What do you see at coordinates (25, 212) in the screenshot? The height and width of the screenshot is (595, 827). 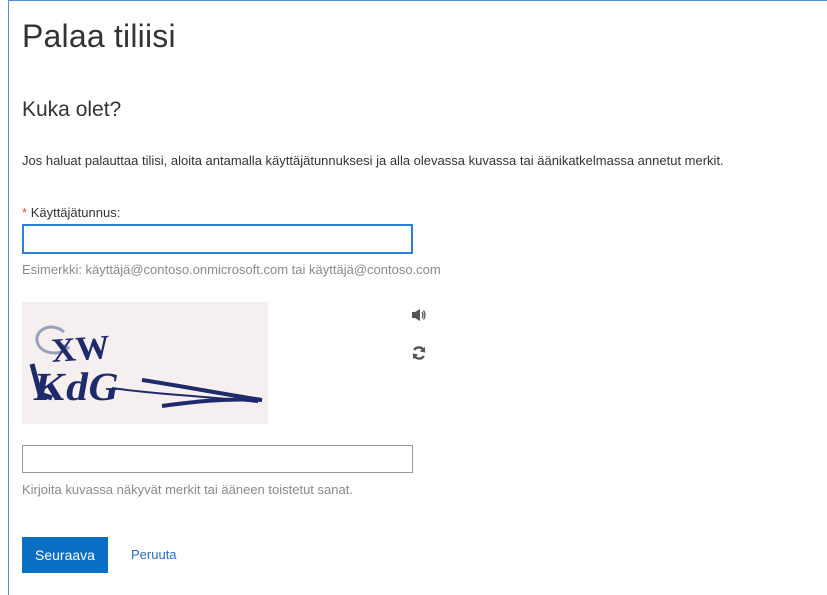 I see `required-marker: *` at bounding box center [25, 212].